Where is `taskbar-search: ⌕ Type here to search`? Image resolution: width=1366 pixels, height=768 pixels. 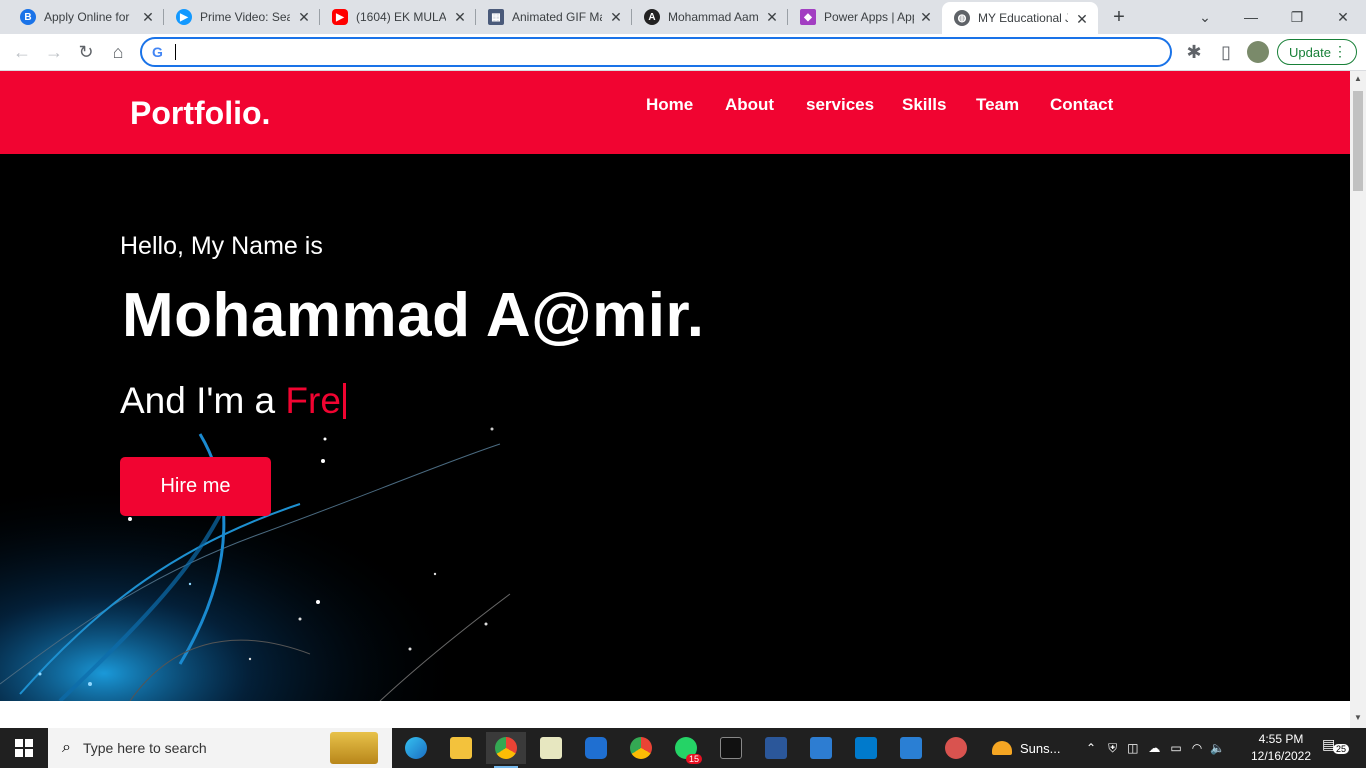
taskbar-search: ⌕ Type here to search is located at coordinates (220, 748).